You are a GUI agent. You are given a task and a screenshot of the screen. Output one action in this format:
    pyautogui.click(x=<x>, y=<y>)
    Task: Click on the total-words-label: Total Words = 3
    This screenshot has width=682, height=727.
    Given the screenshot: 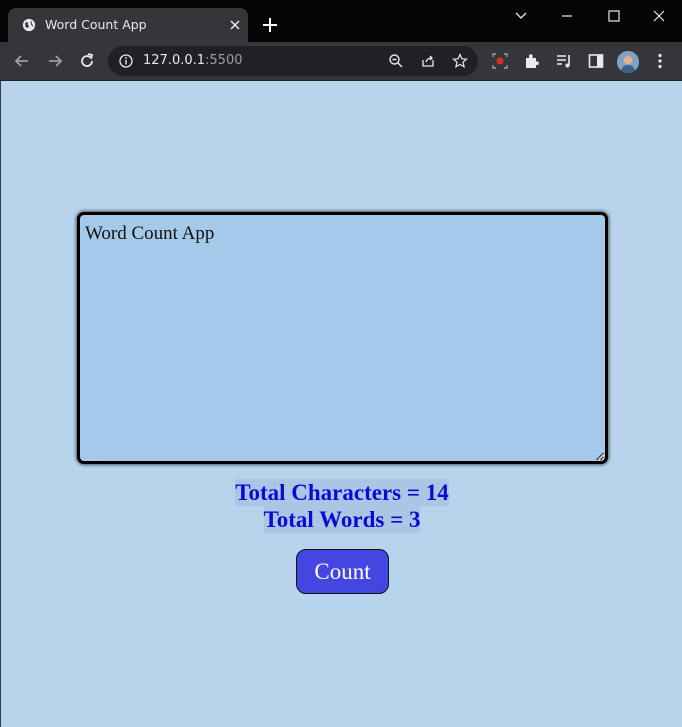 What is the action you would take?
    pyautogui.click(x=342, y=519)
    